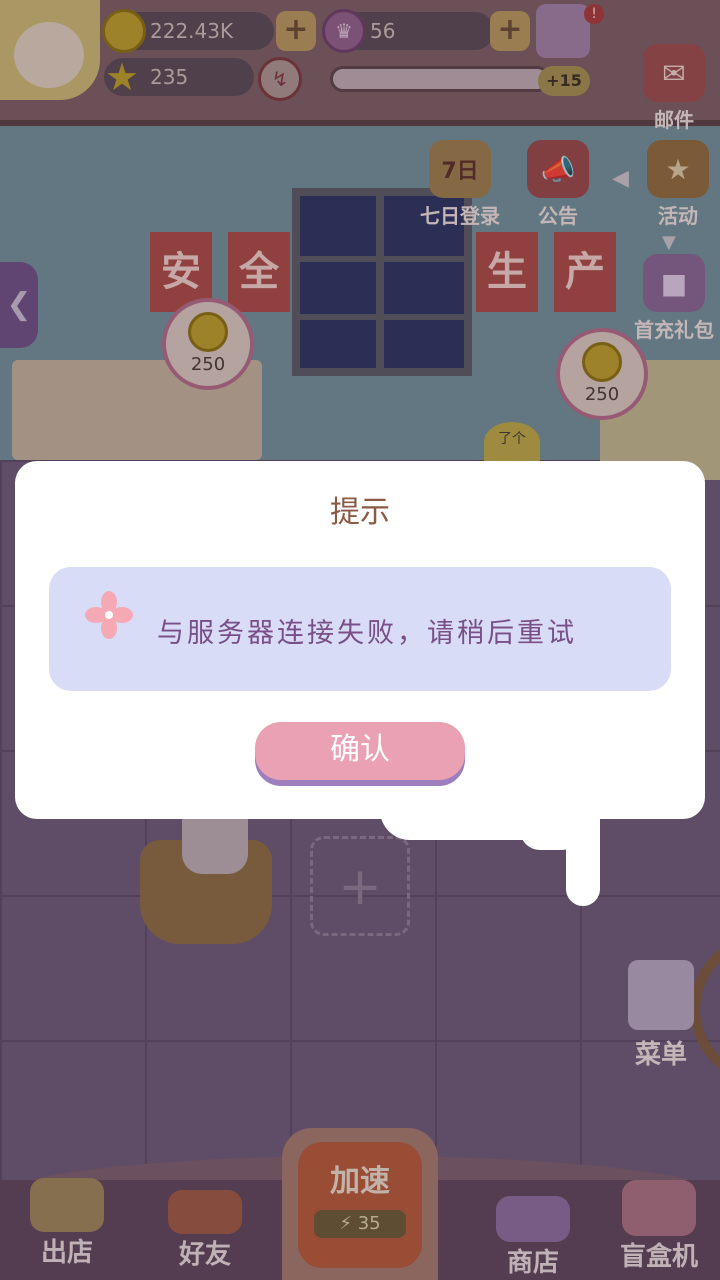 The height and width of the screenshot is (1280, 720). Describe the element at coordinates (360, 751) in the screenshot. I see `confirm-button: 确认` at that location.